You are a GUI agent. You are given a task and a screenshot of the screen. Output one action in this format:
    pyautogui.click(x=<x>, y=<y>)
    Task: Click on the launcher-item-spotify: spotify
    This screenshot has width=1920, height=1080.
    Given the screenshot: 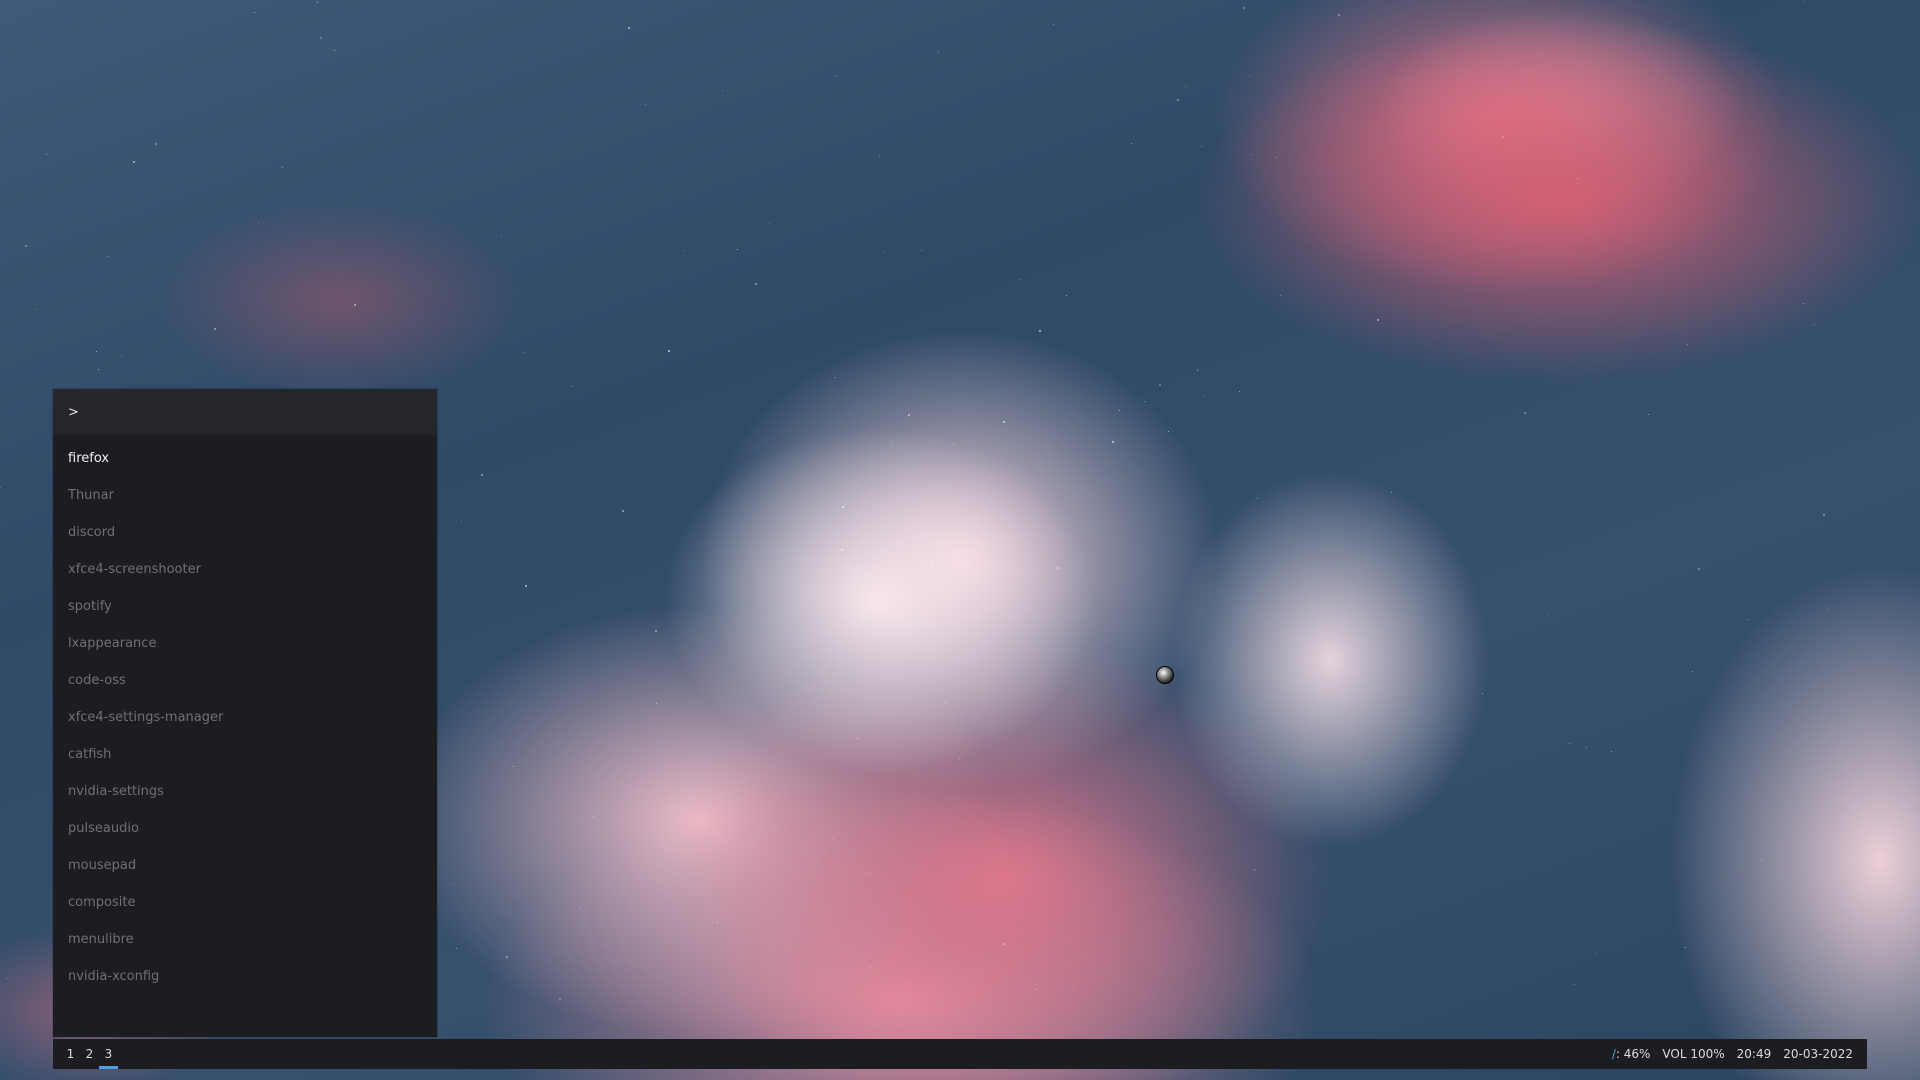 What is the action you would take?
    pyautogui.click(x=245, y=606)
    